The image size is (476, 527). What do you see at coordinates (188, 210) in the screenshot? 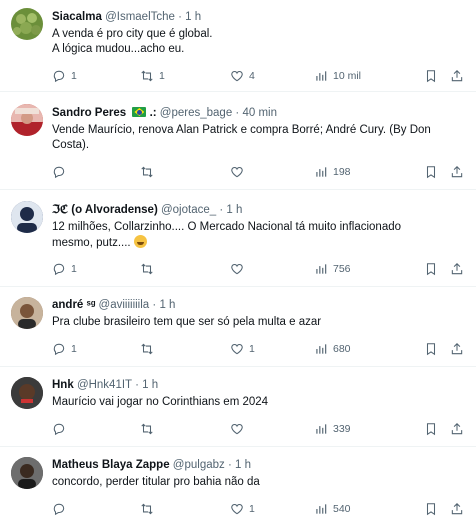
I see `author-handle: @ojotace_` at bounding box center [188, 210].